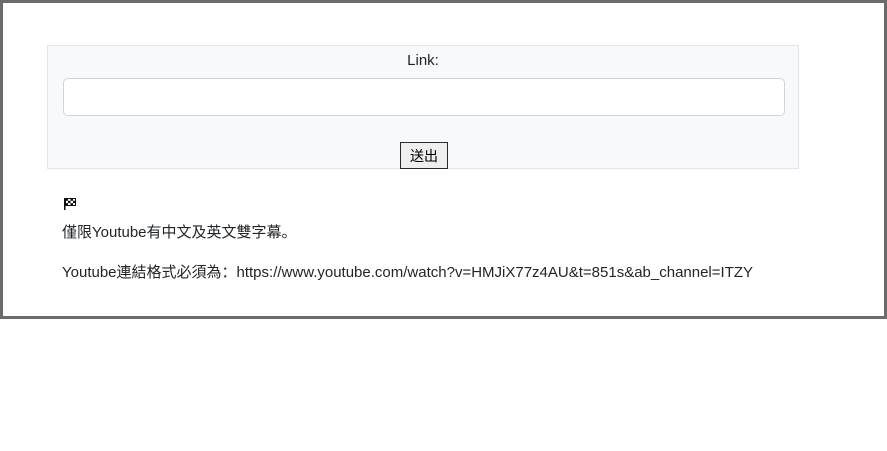 This screenshot has width=887, height=451. Describe the element at coordinates (424, 97) in the screenshot. I see `link-input` at that location.